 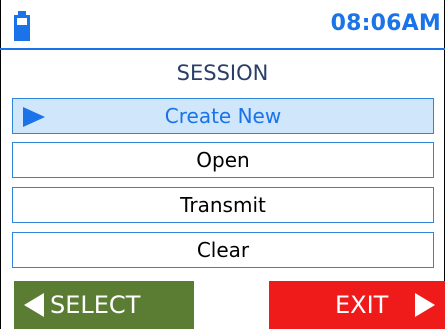 I want to click on status-divider, so click(x=222, y=49).